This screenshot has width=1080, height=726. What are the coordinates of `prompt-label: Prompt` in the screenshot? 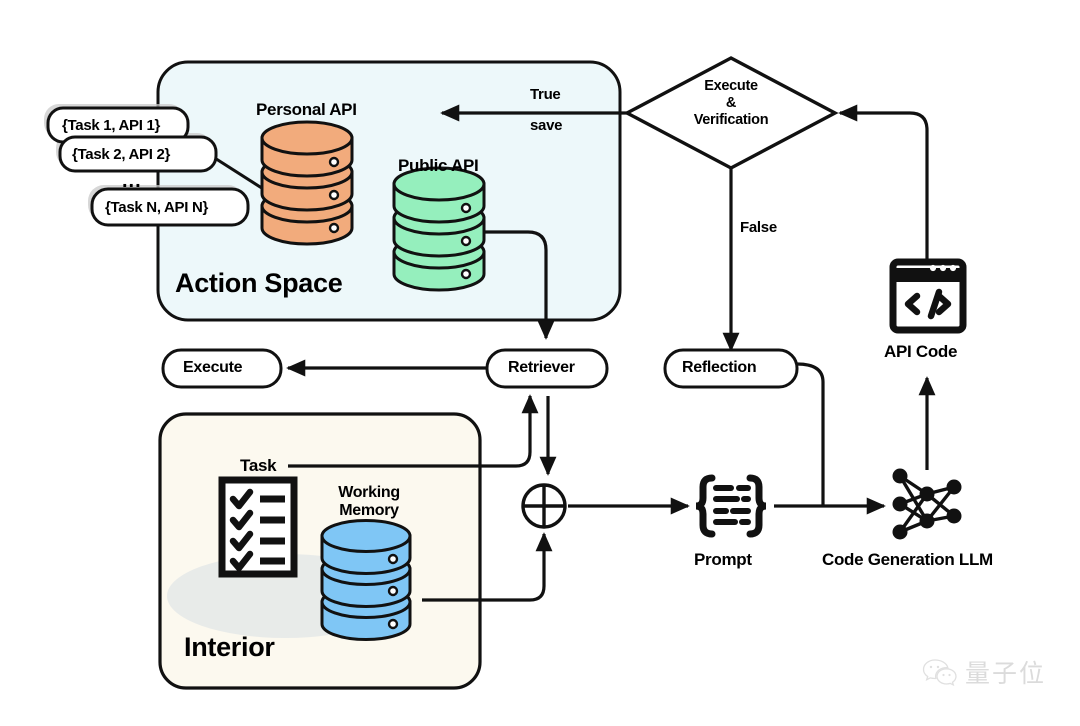 It's located at (723, 559).